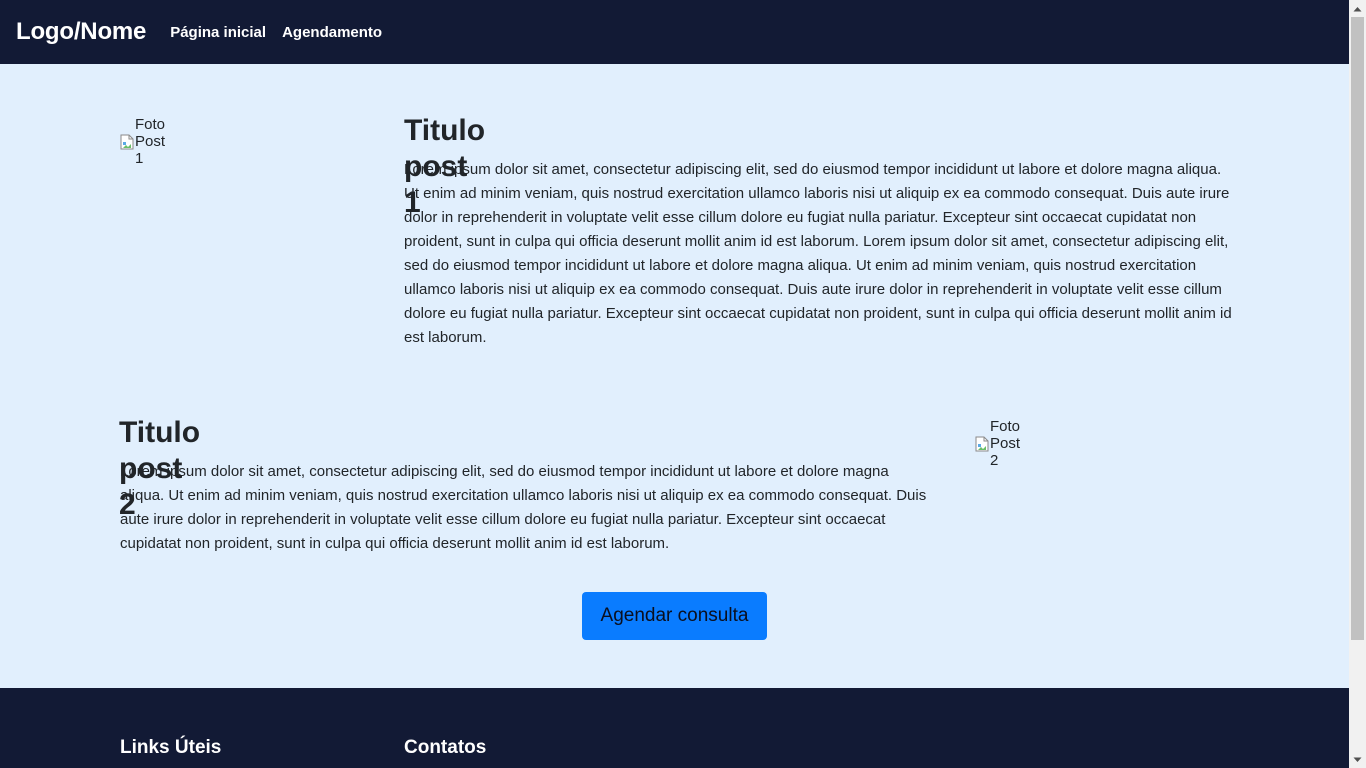 The width and height of the screenshot is (1366, 768). What do you see at coordinates (674, 616) in the screenshot?
I see `schedule-appointment-button: Agendar consulta` at bounding box center [674, 616].